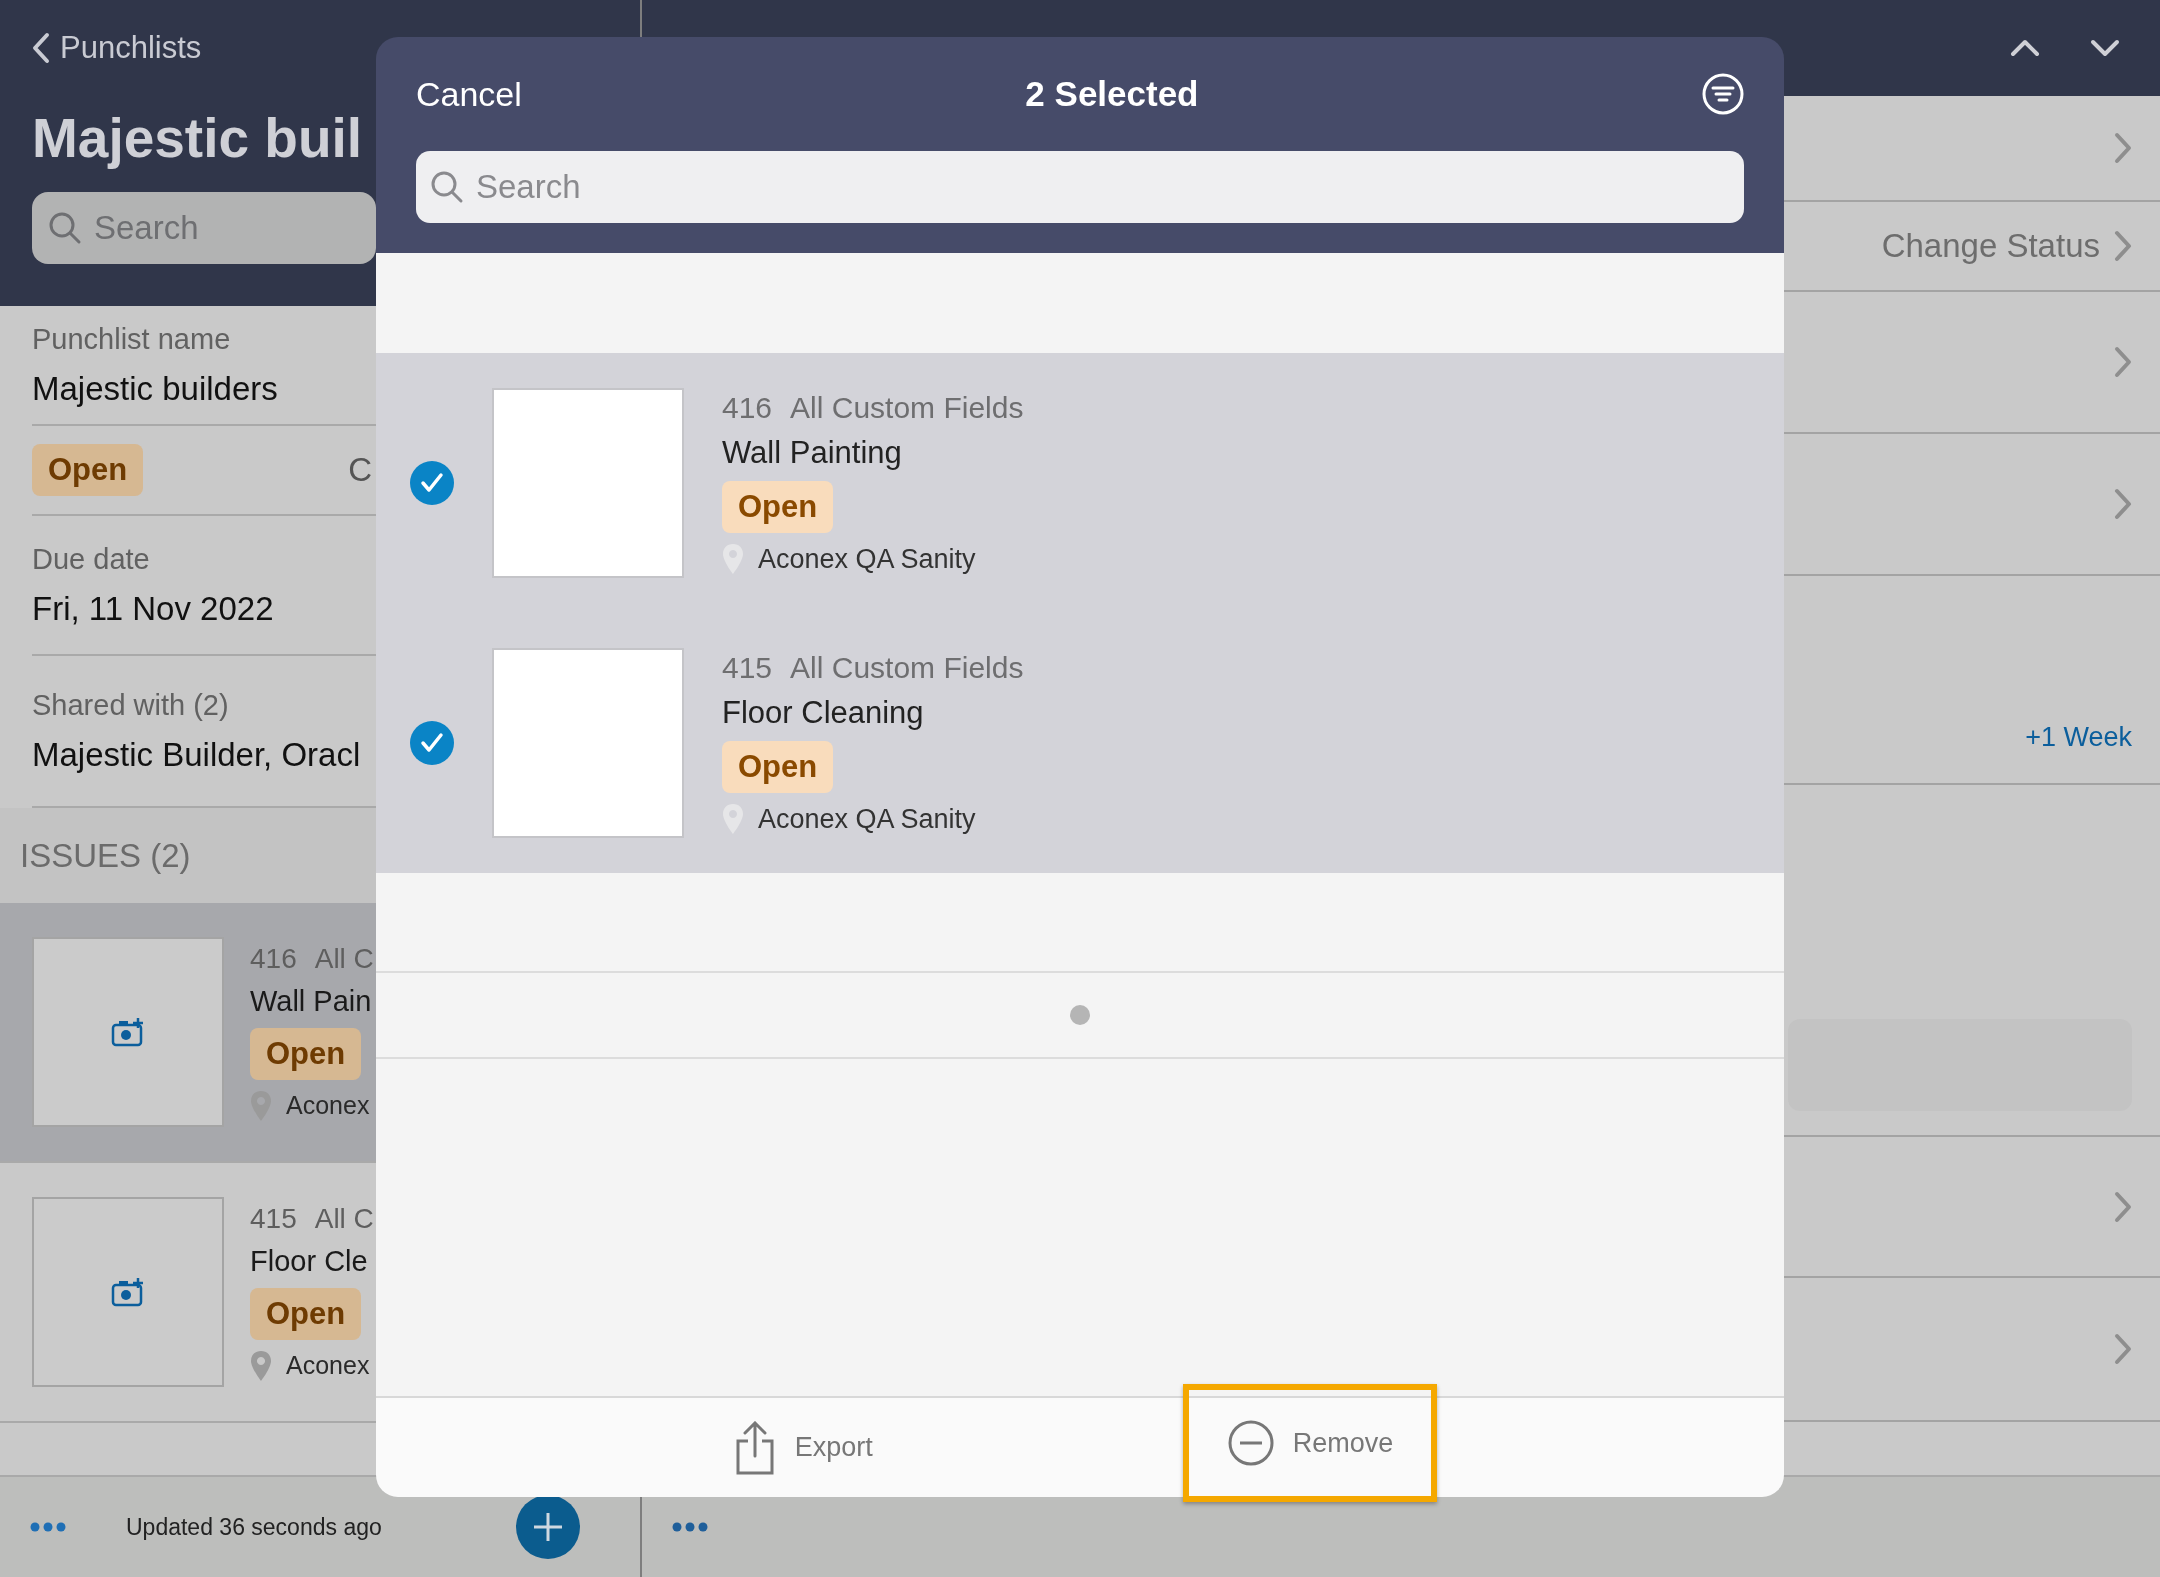 The width and height of the screenshot is (2160, 1577). I want to click on issue-name: Floor Cleaning, so click(823, 713).